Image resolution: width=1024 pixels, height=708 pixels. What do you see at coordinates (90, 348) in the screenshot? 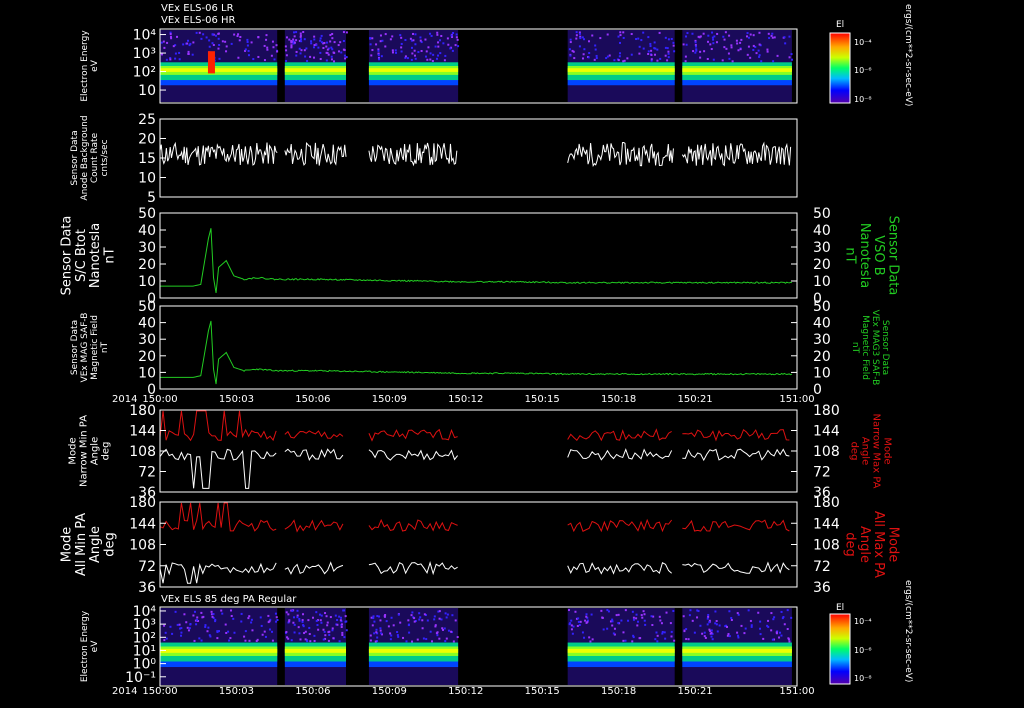
I see `panel-3-ylabel-left: Sensor DataVEx MAG SAF-BMagnetic FieldnT` at bounding box center [90, 348].